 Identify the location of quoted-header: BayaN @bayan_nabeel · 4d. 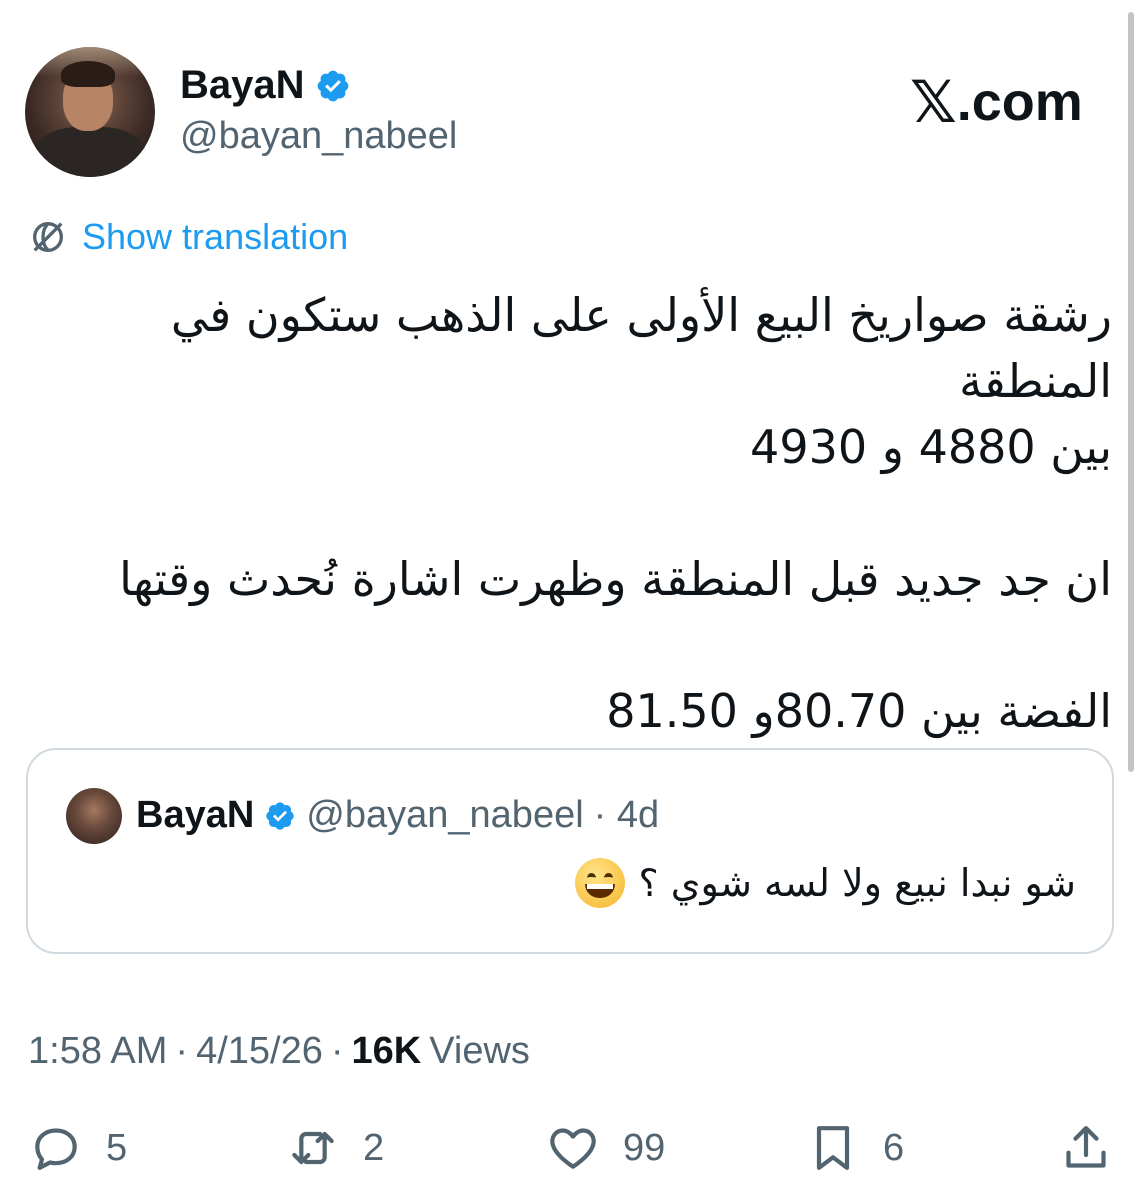
(397, 815).